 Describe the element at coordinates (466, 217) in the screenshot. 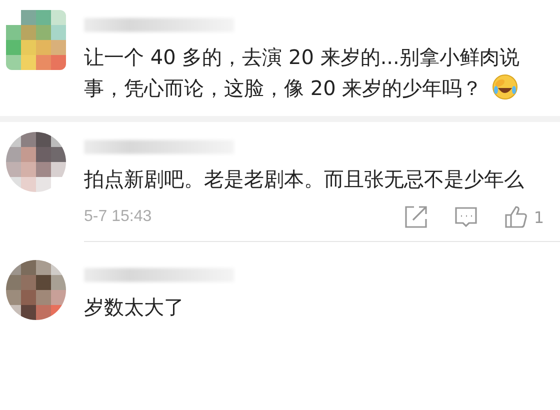

I see `comment-icon` at that location.